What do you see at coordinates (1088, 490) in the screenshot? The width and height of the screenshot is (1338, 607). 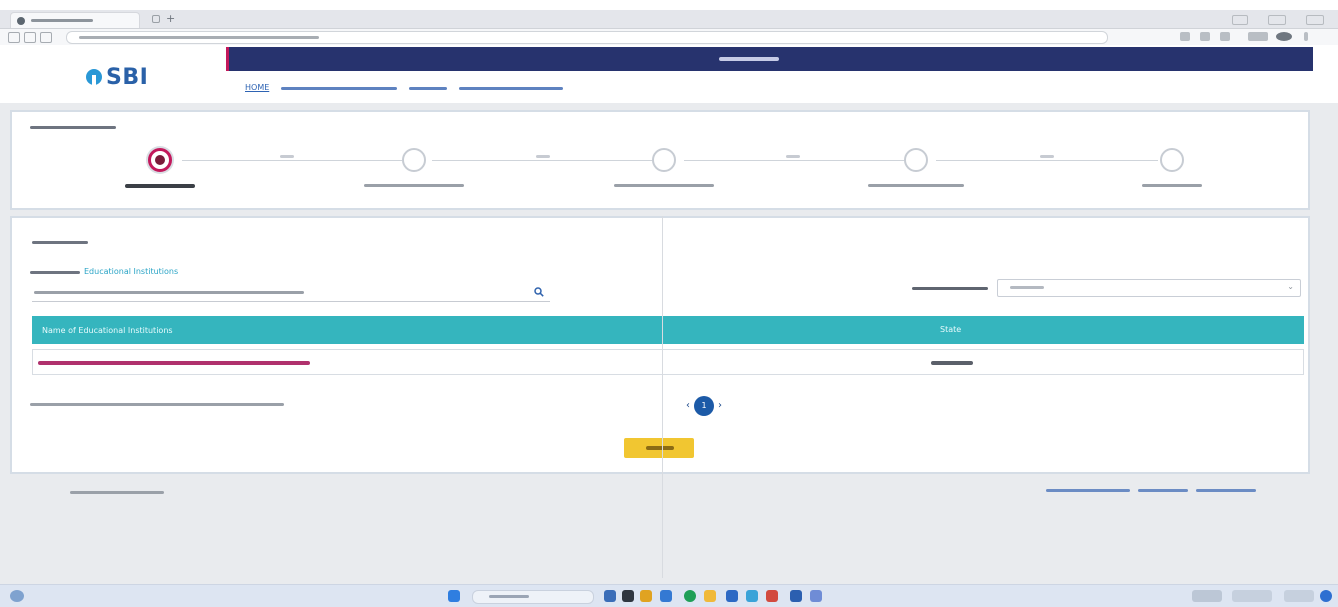 I see `privacy-statement-link` at bounding box center [1088, 490].